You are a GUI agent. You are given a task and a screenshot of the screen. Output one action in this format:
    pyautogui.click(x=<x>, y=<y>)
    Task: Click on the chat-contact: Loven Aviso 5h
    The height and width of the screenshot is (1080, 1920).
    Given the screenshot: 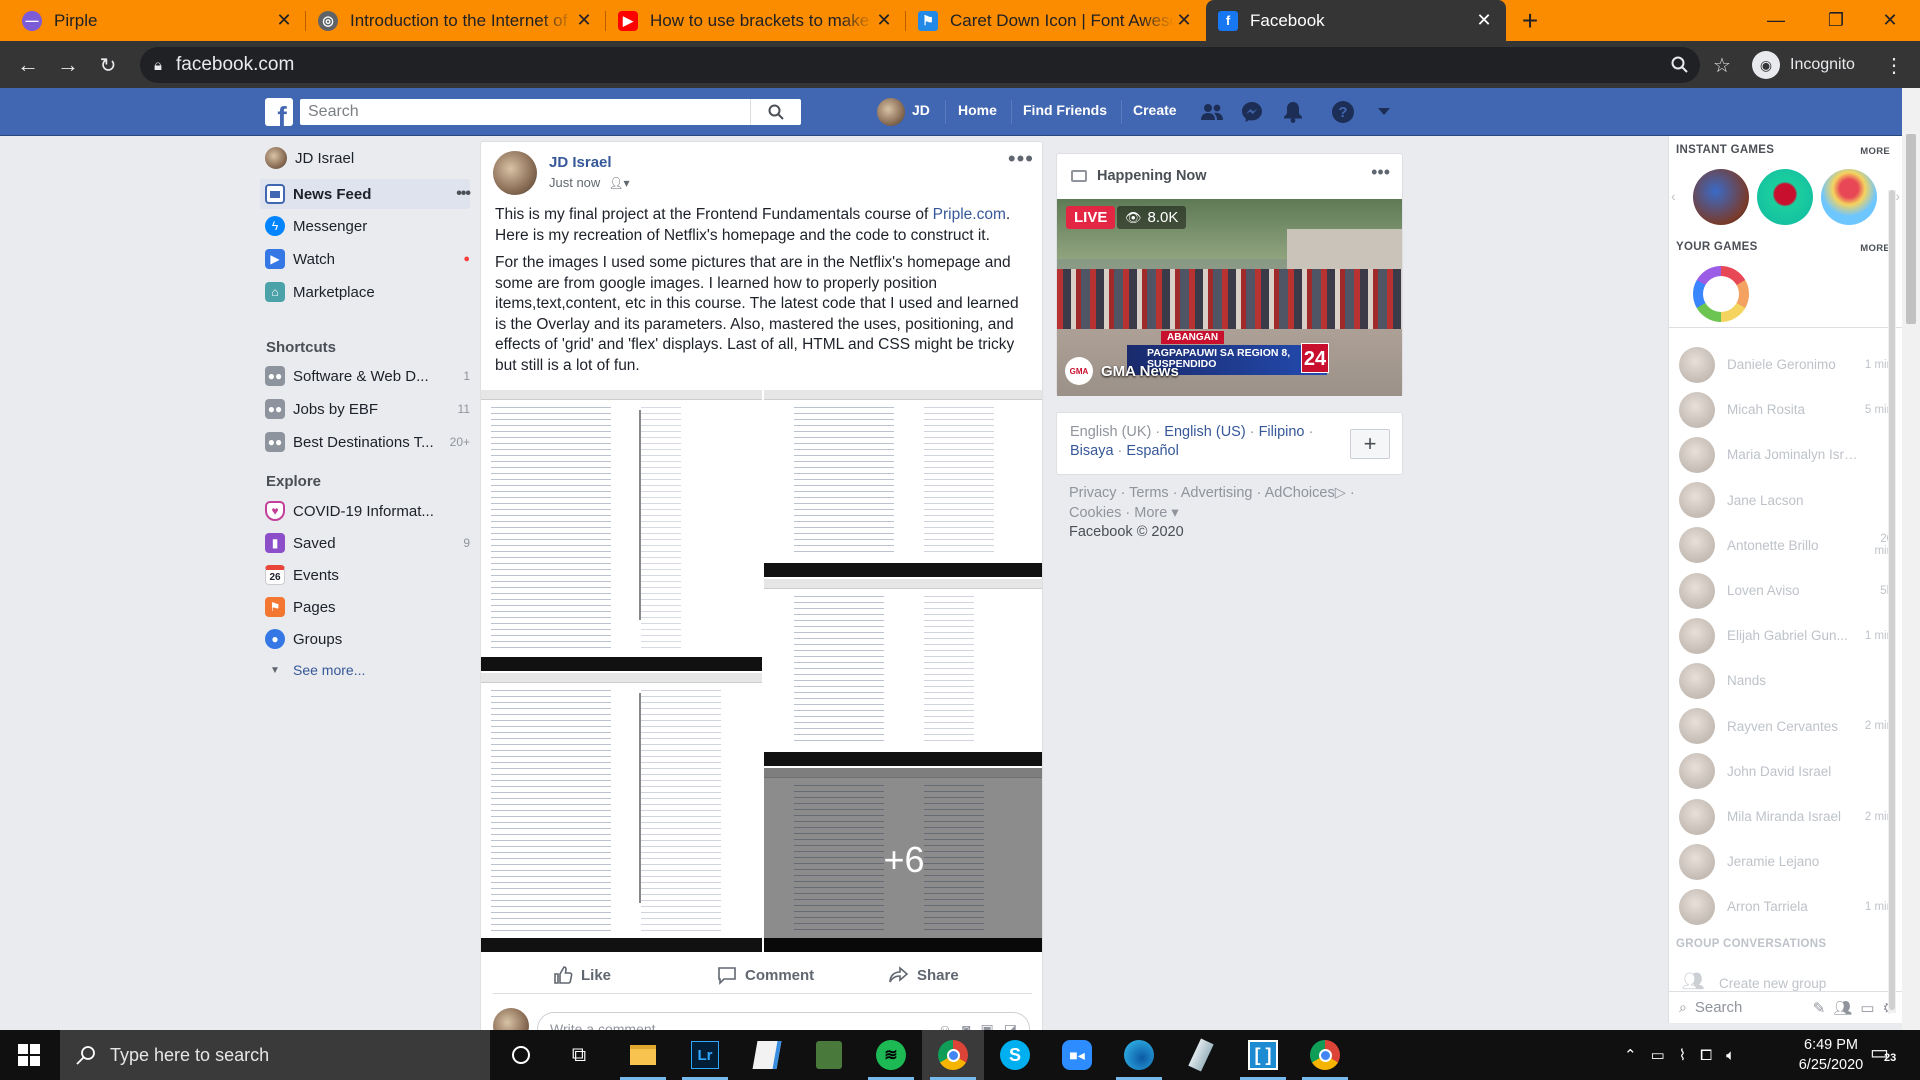 What is the action you would take?
    pyautogui.click(x=1786, y=590)
    